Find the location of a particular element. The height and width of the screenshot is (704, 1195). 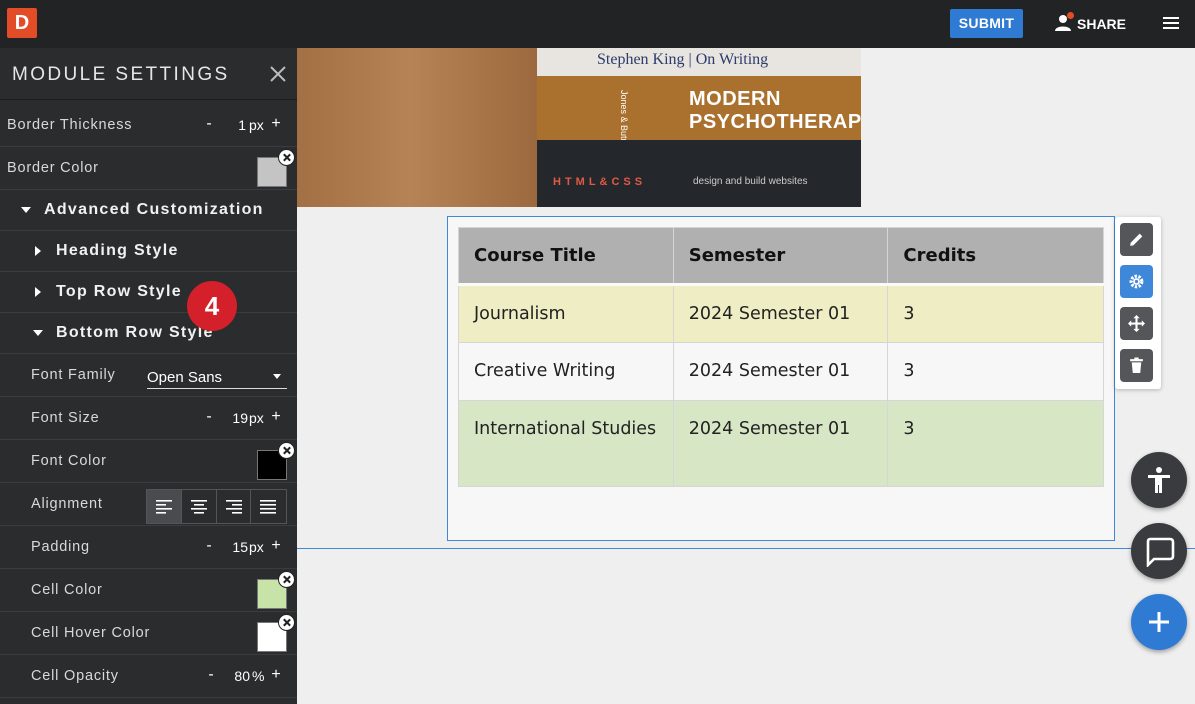

heading-style-label: Heading Style is located at coordinates (117, 250).